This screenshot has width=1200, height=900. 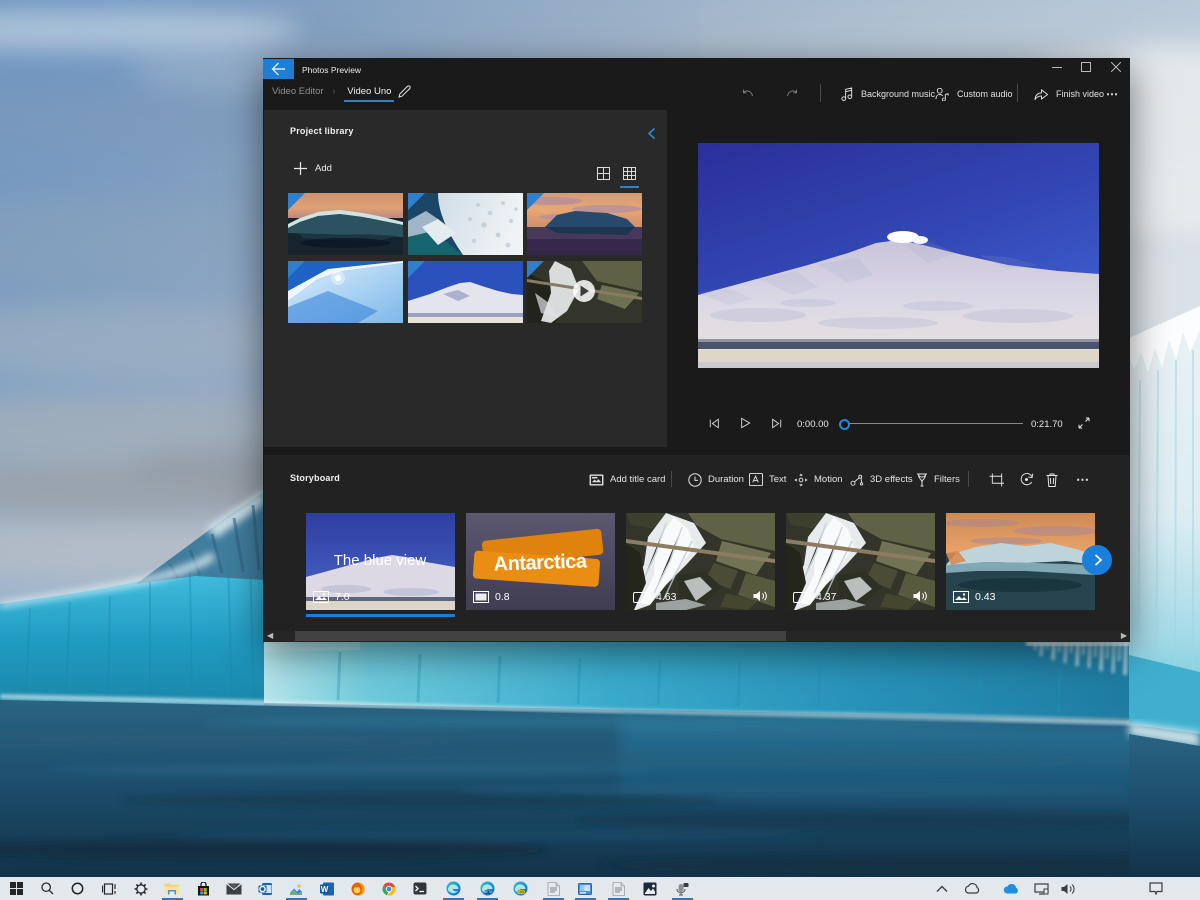 What do you see at coordinates (487, 892) in the screenshot?
I see `svg-text: BETA` at bounding box center [487, 892].